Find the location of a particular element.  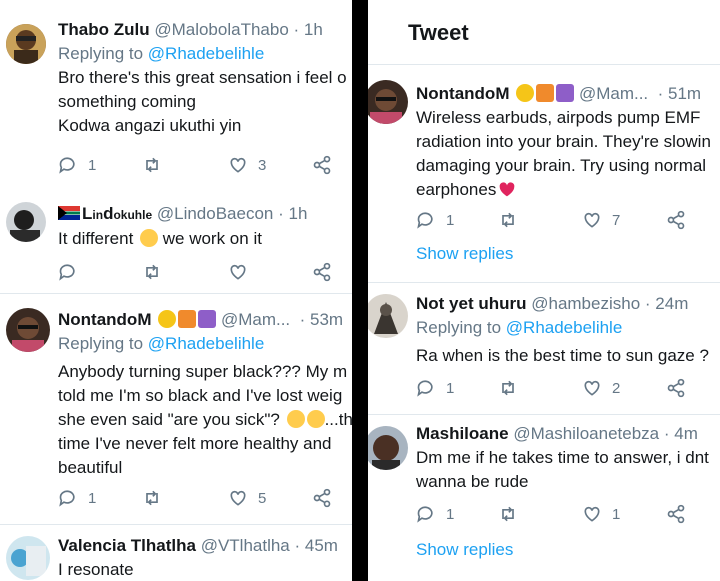

author-handle: @Mashiloanetebza is located at coordinates (586, 433).